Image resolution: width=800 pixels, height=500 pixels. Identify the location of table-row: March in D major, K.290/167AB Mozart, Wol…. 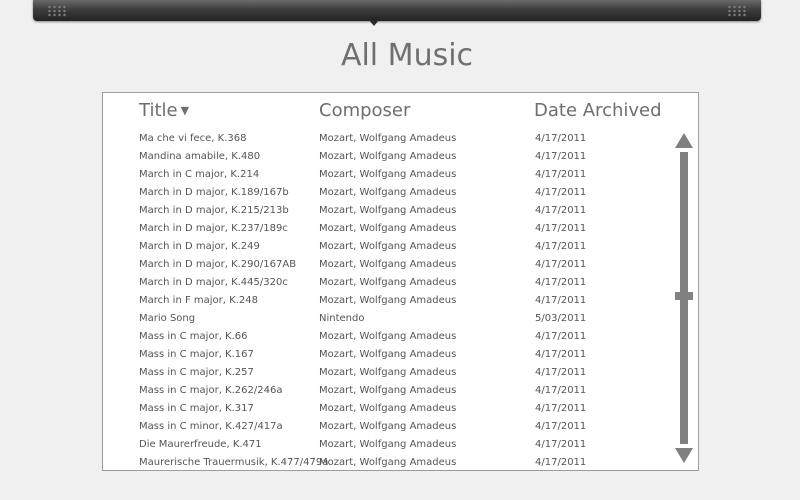
(383, 265).